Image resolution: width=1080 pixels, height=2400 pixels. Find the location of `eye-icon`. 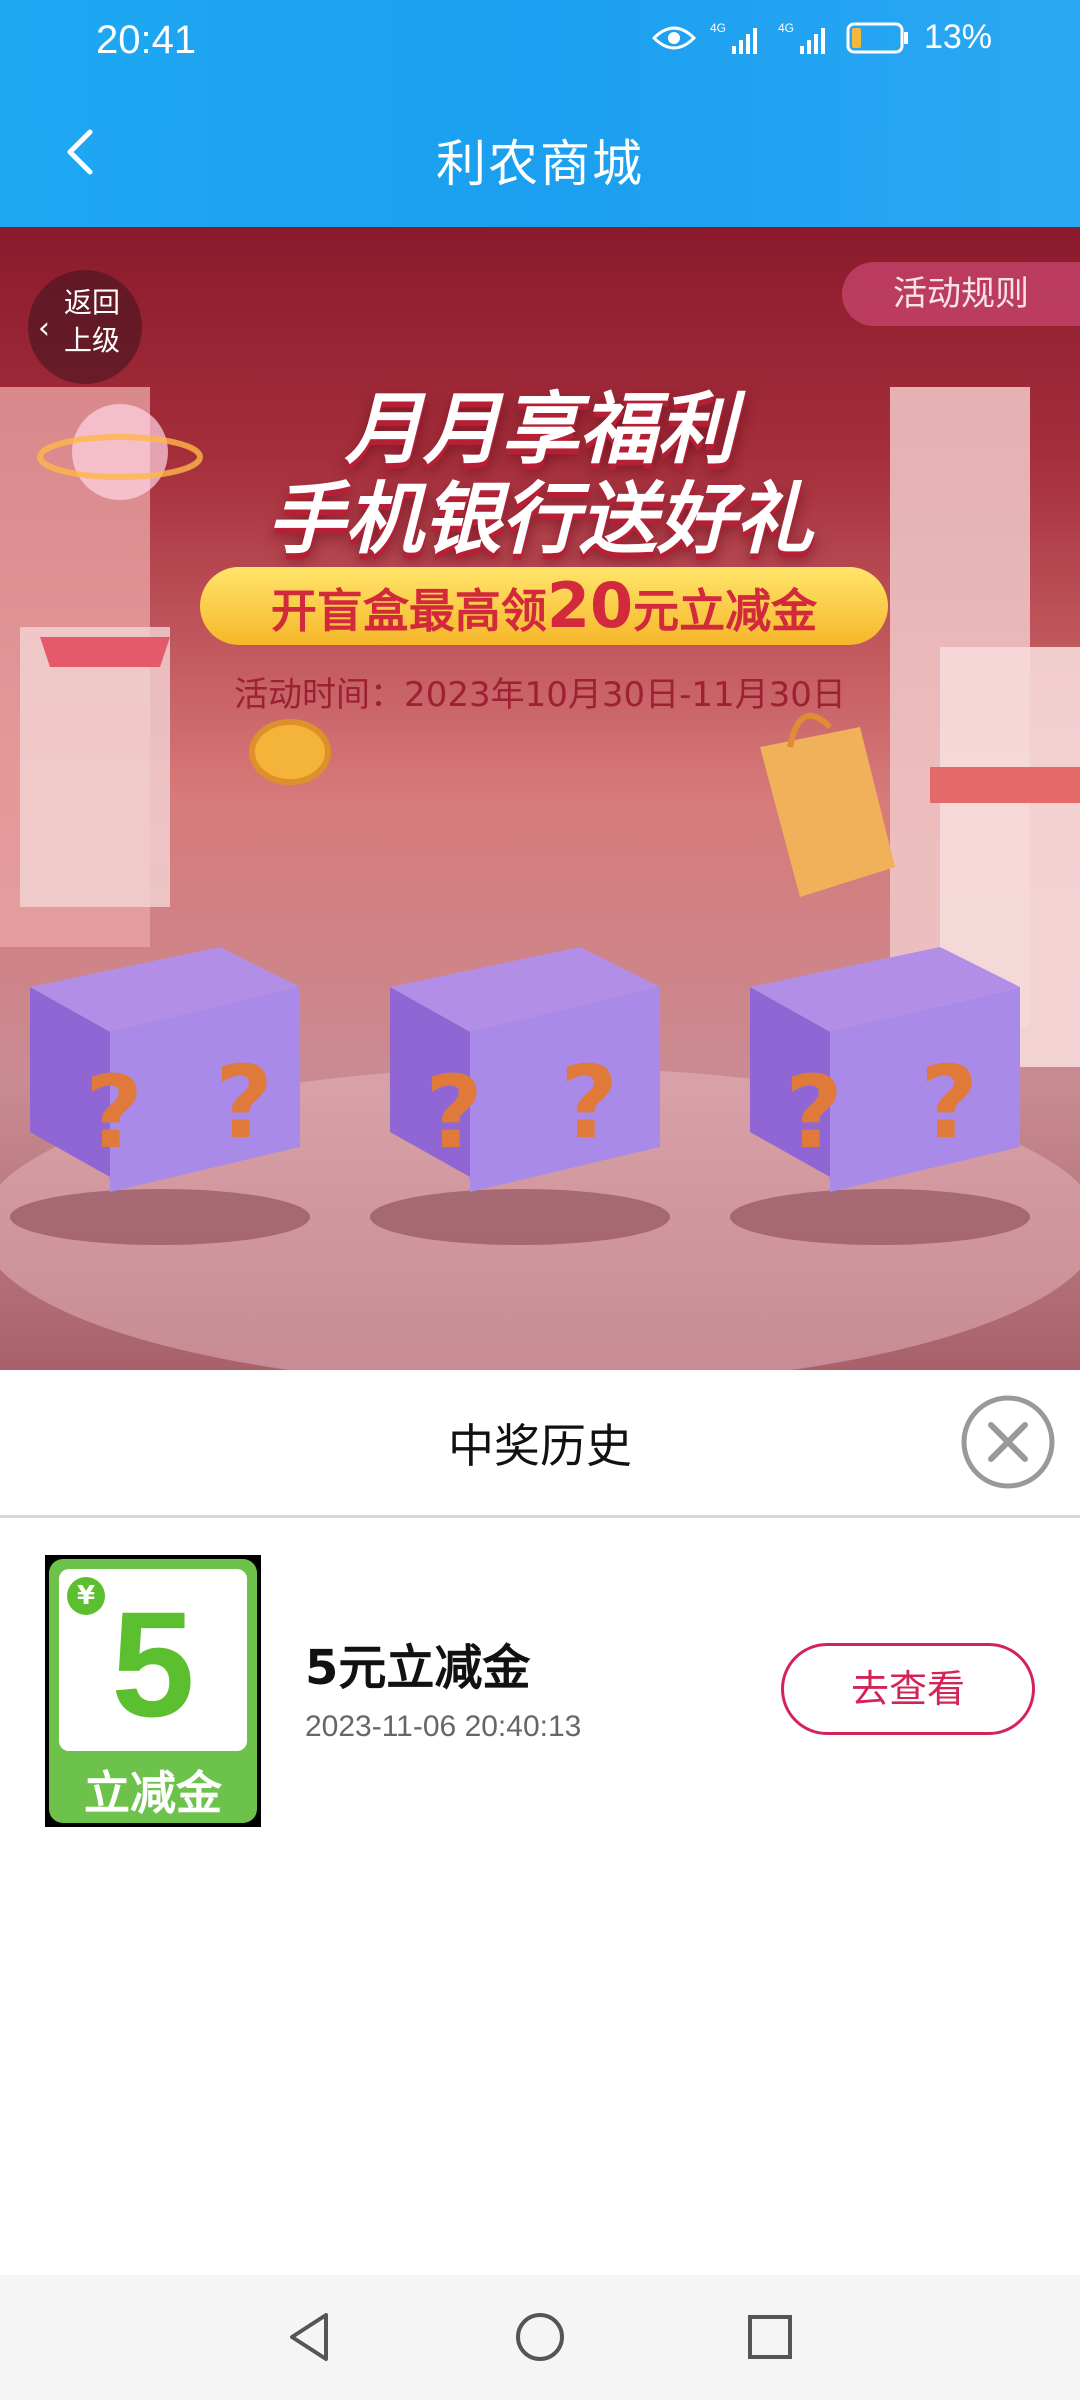

eye-icon is located at coordinates (673, 37).